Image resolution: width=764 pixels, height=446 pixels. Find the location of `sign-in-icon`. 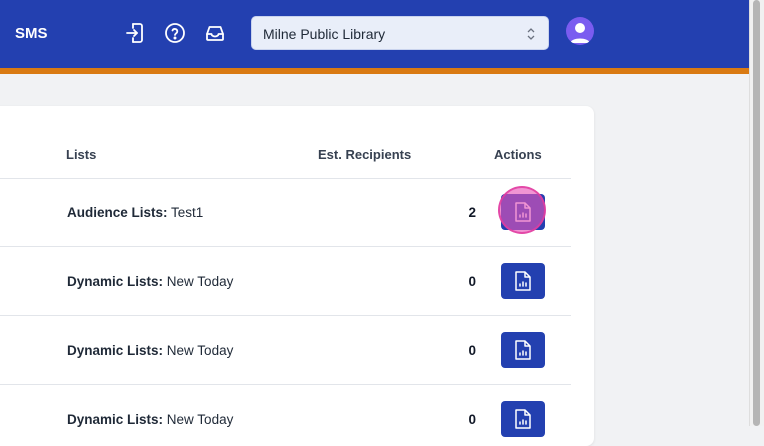

sign-in-icon is located at coordinates (135, 33).